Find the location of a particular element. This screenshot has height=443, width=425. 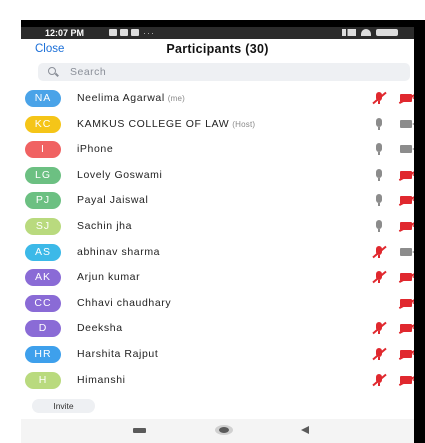

participant-row: D Deeksha is located at coordinates (217, 329).